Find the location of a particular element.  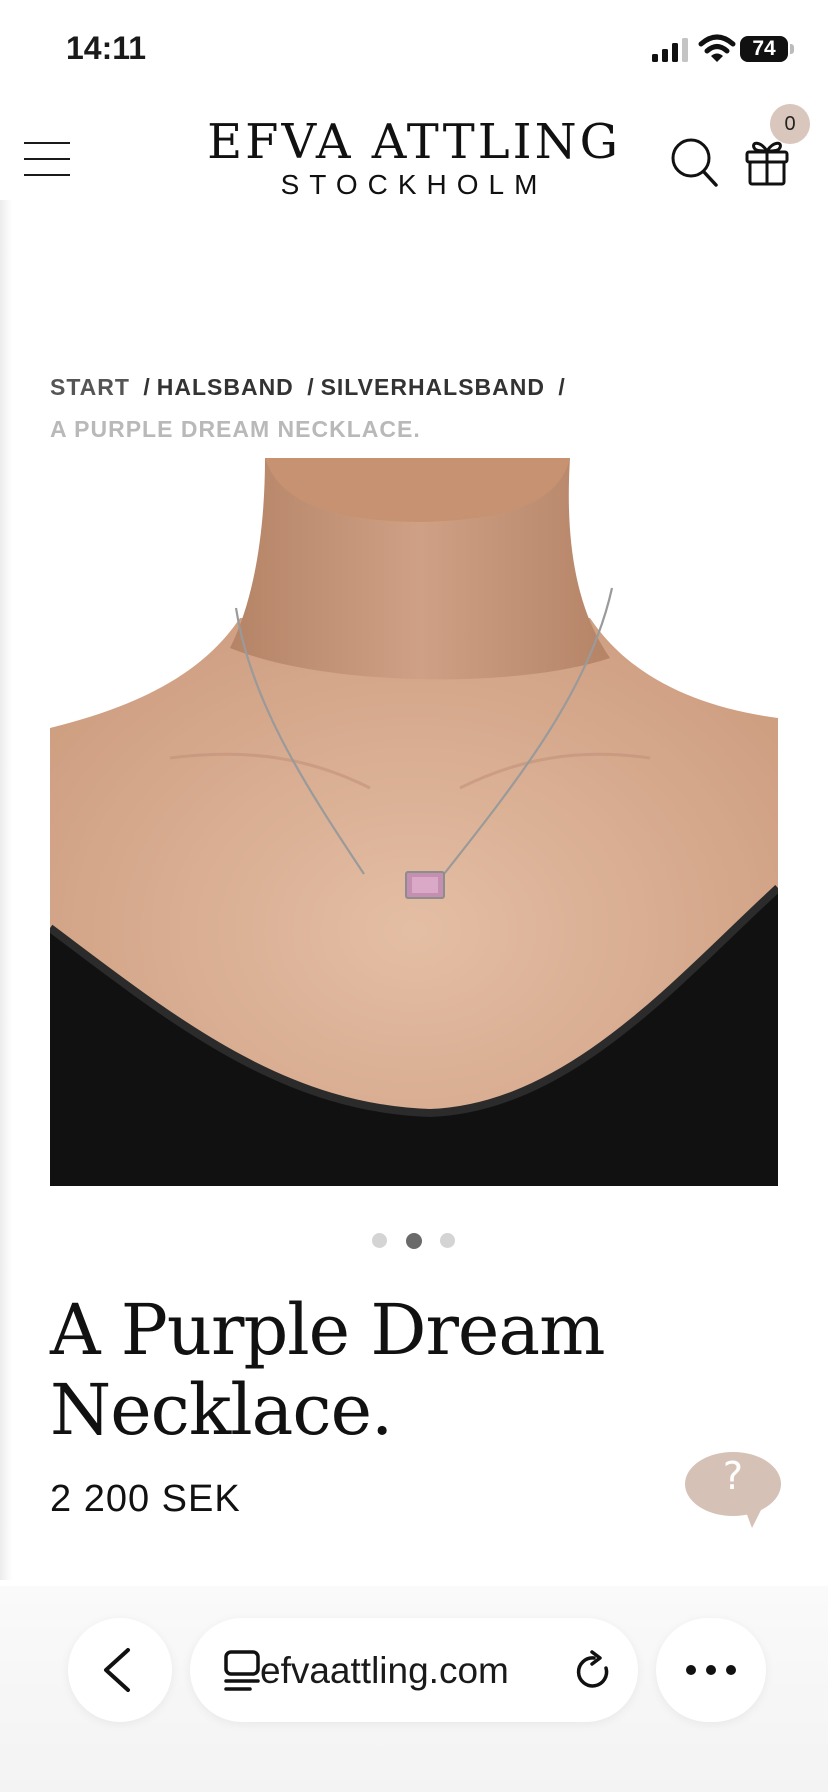

breadcrumb-start: START is located at coordinates (90, 387).